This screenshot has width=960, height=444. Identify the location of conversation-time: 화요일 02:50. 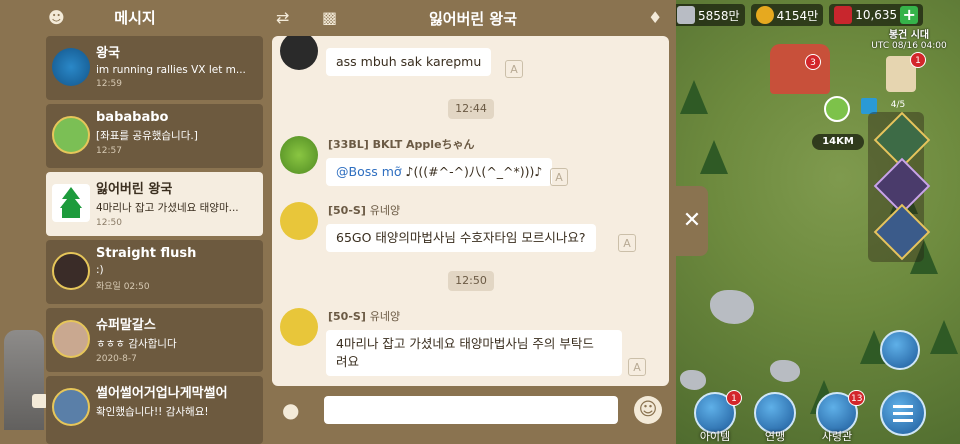
(123, 287).